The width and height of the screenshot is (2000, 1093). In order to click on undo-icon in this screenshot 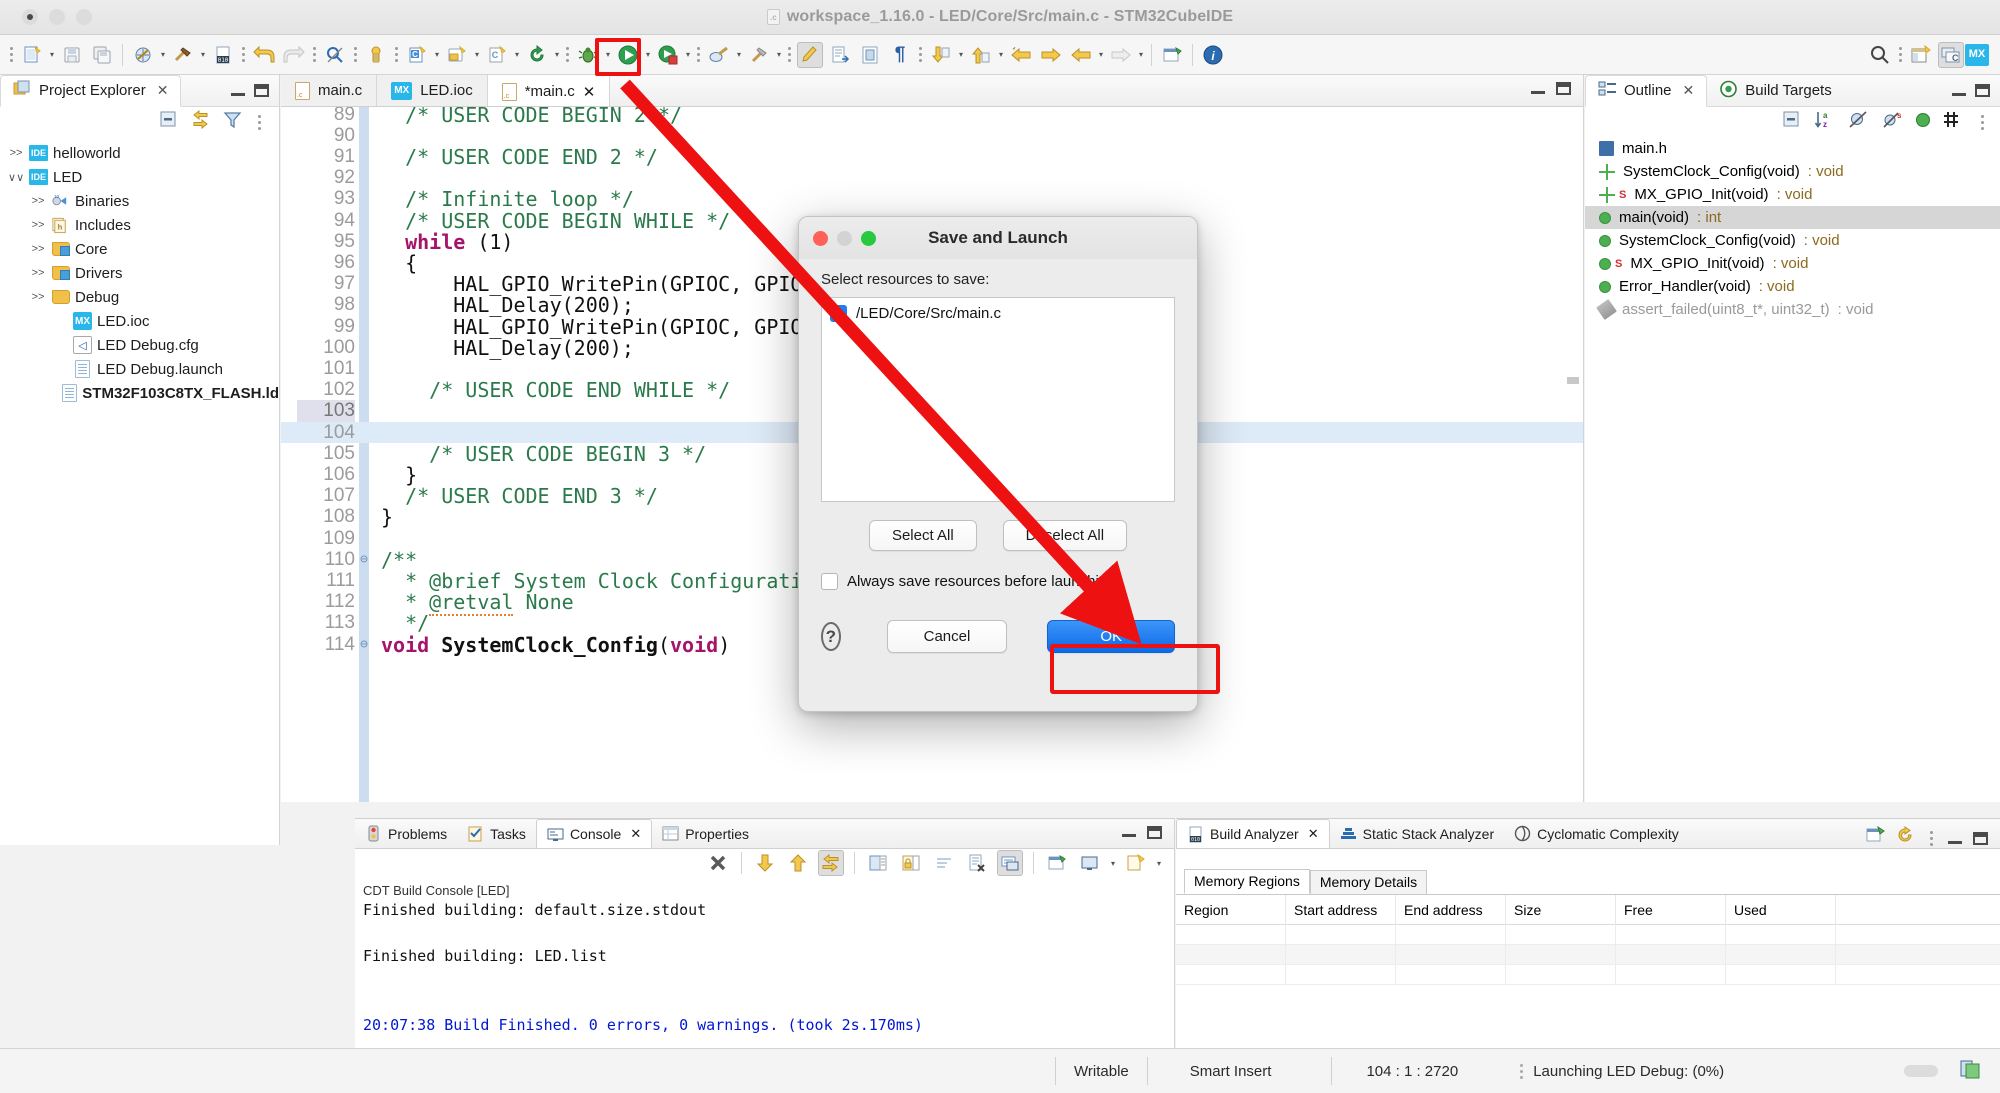, I will do `click(264, 55)`.